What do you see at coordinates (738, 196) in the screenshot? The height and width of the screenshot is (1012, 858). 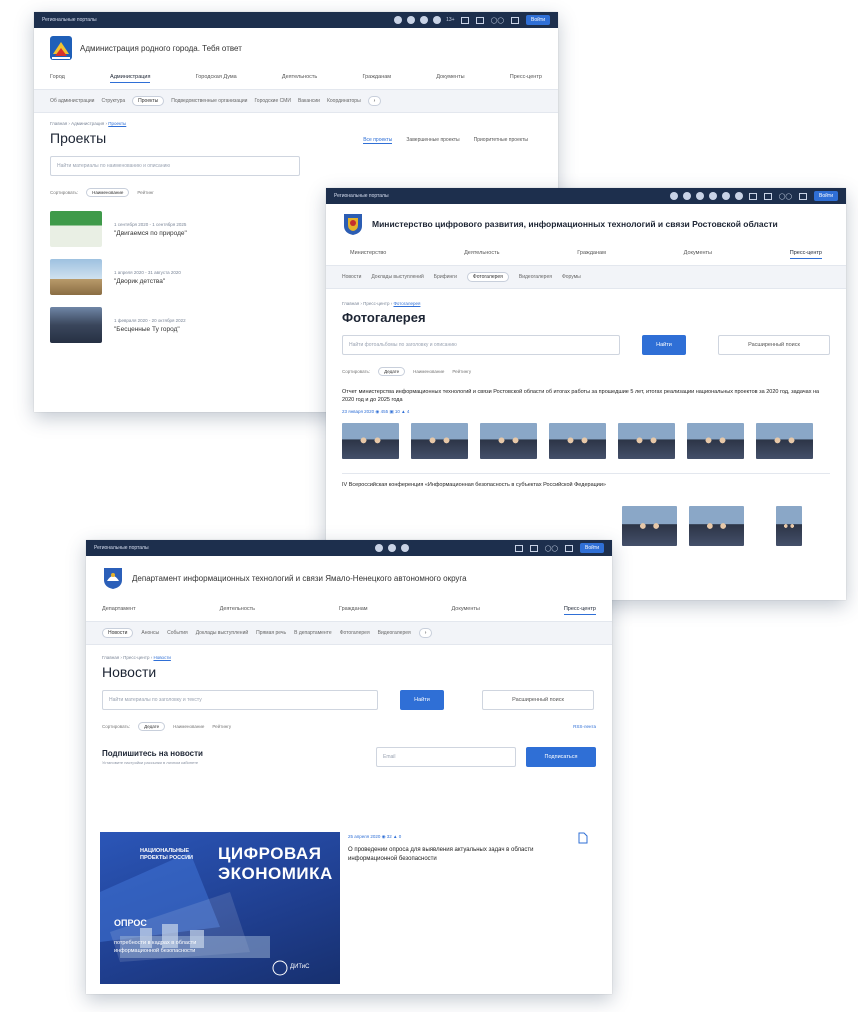 I see `telegram-icon` at bounding box center [738, 196].